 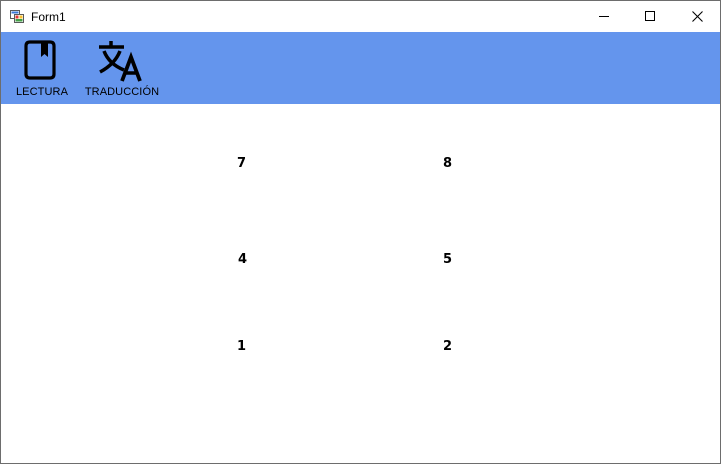 What do you see at coordinates (448, 163) in the screenshot?
I see `number-label-8: 8` at bounding box center [448, 163].